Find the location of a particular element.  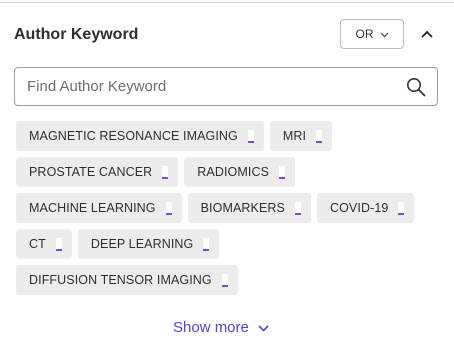

keyword-chip: PROSTATE CANCER is located at coordinates (97, 172).